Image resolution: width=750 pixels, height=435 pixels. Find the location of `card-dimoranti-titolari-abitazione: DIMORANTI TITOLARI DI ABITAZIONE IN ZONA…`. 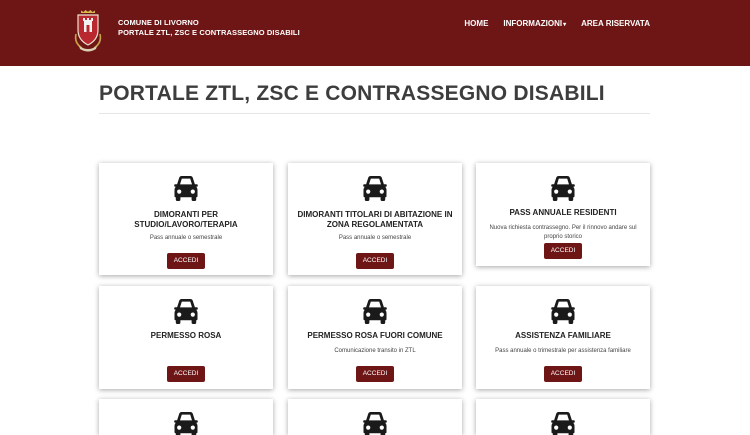

card-dimoranti-titolari-abitazione: DIMORANTI TITOLARI DI ABITAZIONE IN ZONA… is located at coordinates (375, 219).